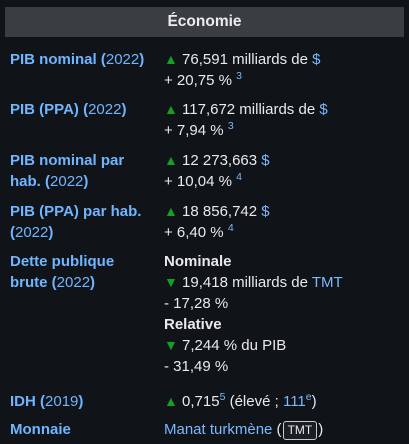 This screenshot has height=444, width=409. I want to click on value-monnaie: Manat turkmène (TMT), so click(244, 430).